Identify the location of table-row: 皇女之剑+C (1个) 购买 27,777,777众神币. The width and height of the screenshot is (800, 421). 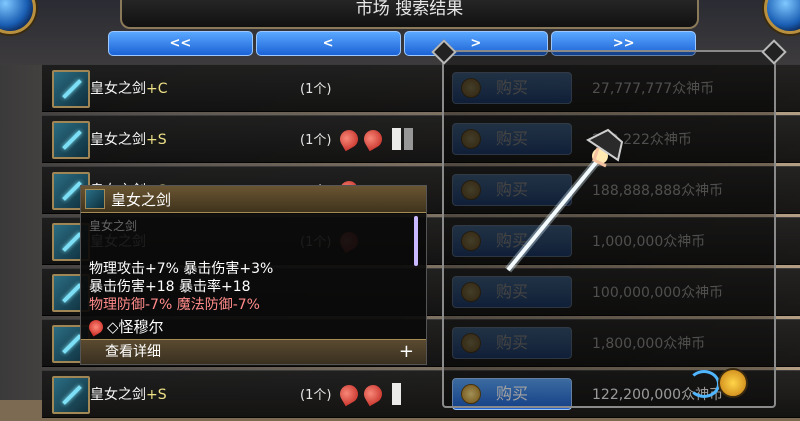
(421, 88).